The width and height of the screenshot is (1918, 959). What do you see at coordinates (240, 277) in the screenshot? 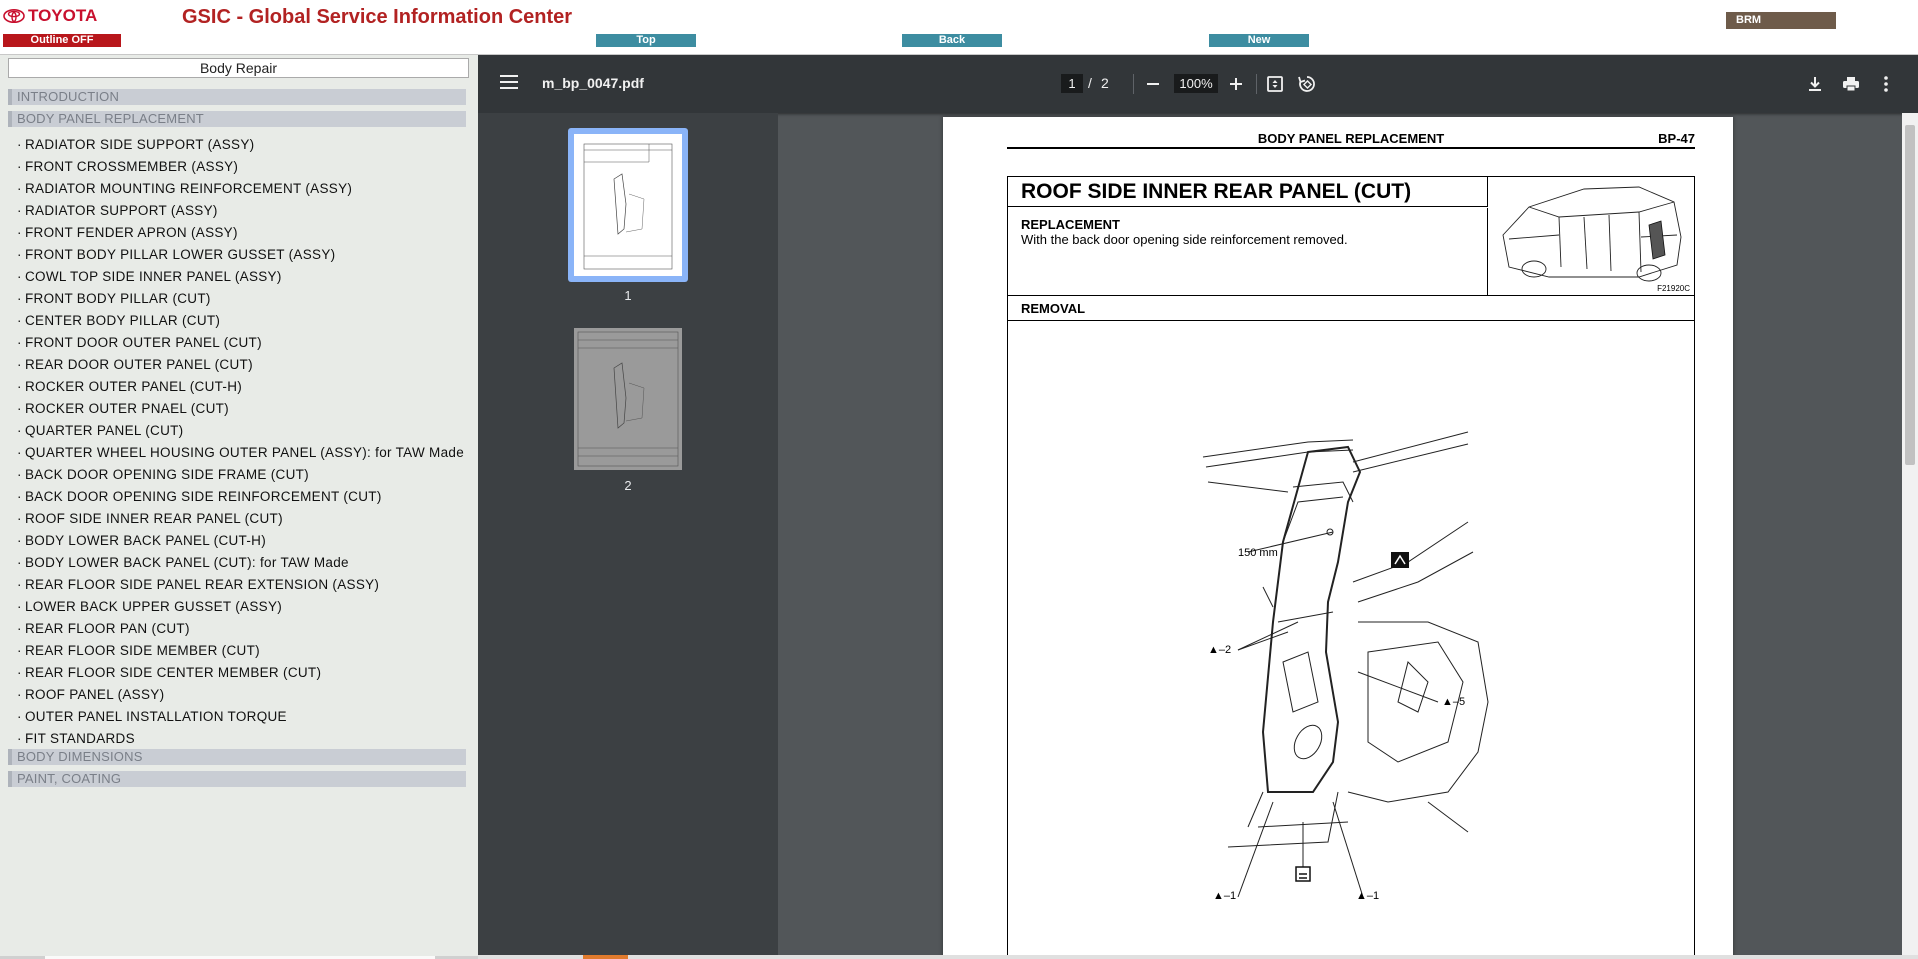
I see `outline-item: · COWL TOP SIDE INNER PANEL (ASSY)` at bounding box center [240, 277].